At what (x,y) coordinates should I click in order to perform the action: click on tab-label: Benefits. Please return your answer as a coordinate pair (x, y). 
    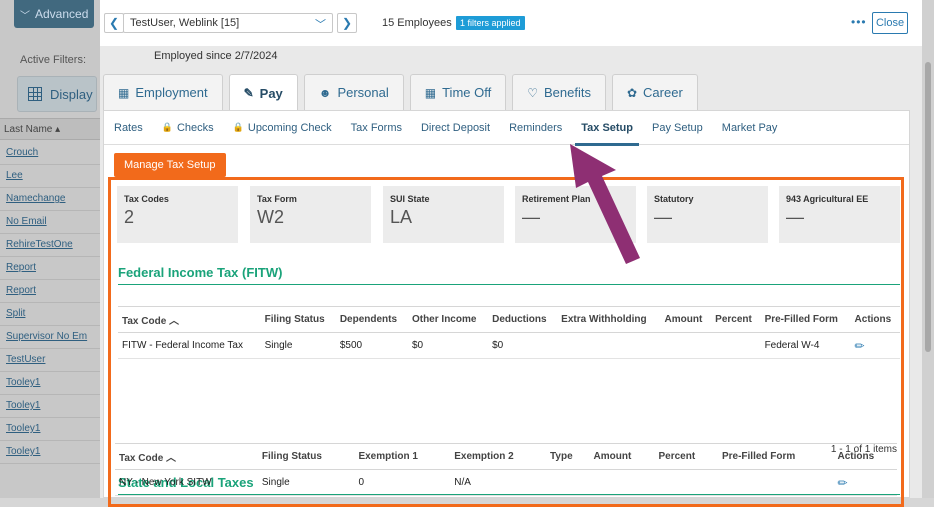
    Looking at the image, I should click on (567, 92).